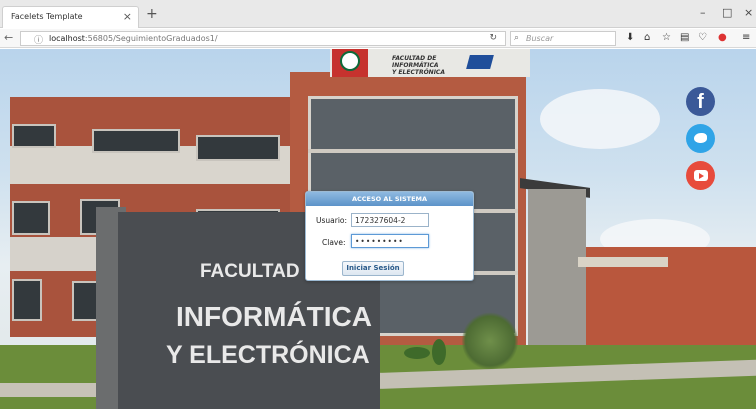 Image resolution: width=756 pixels, height=409 pixels. I want to click on tab-bar: Facelets Template × + – □ ×, so click(378, 14).